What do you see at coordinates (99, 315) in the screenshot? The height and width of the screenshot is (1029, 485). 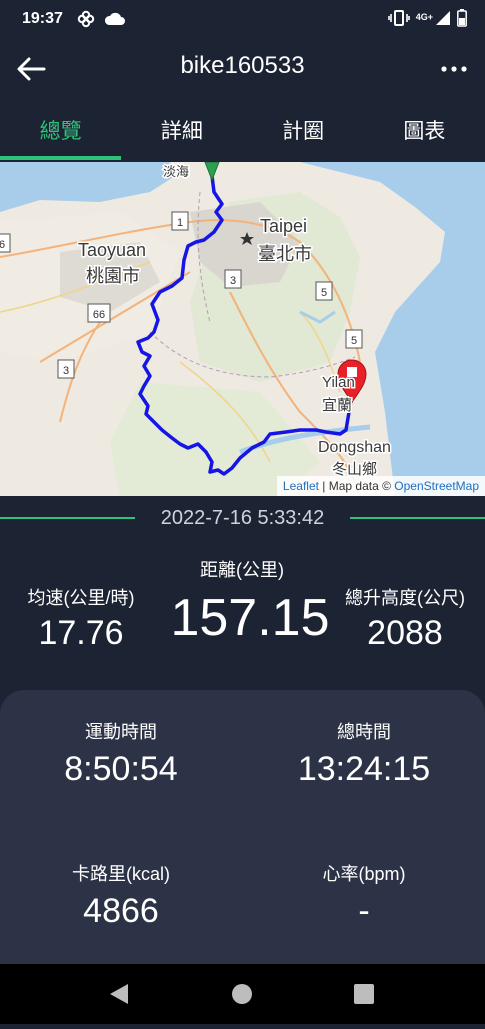 I see `shield-66-label: 66` at bounding box center [99, 315].